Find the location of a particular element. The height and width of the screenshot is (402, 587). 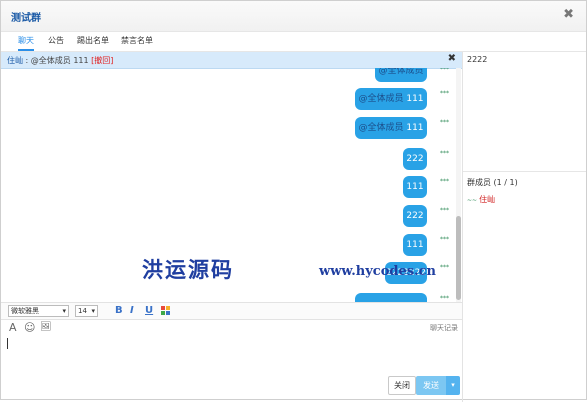

image-icon: 🖼 is located at coordinates (45, 327).